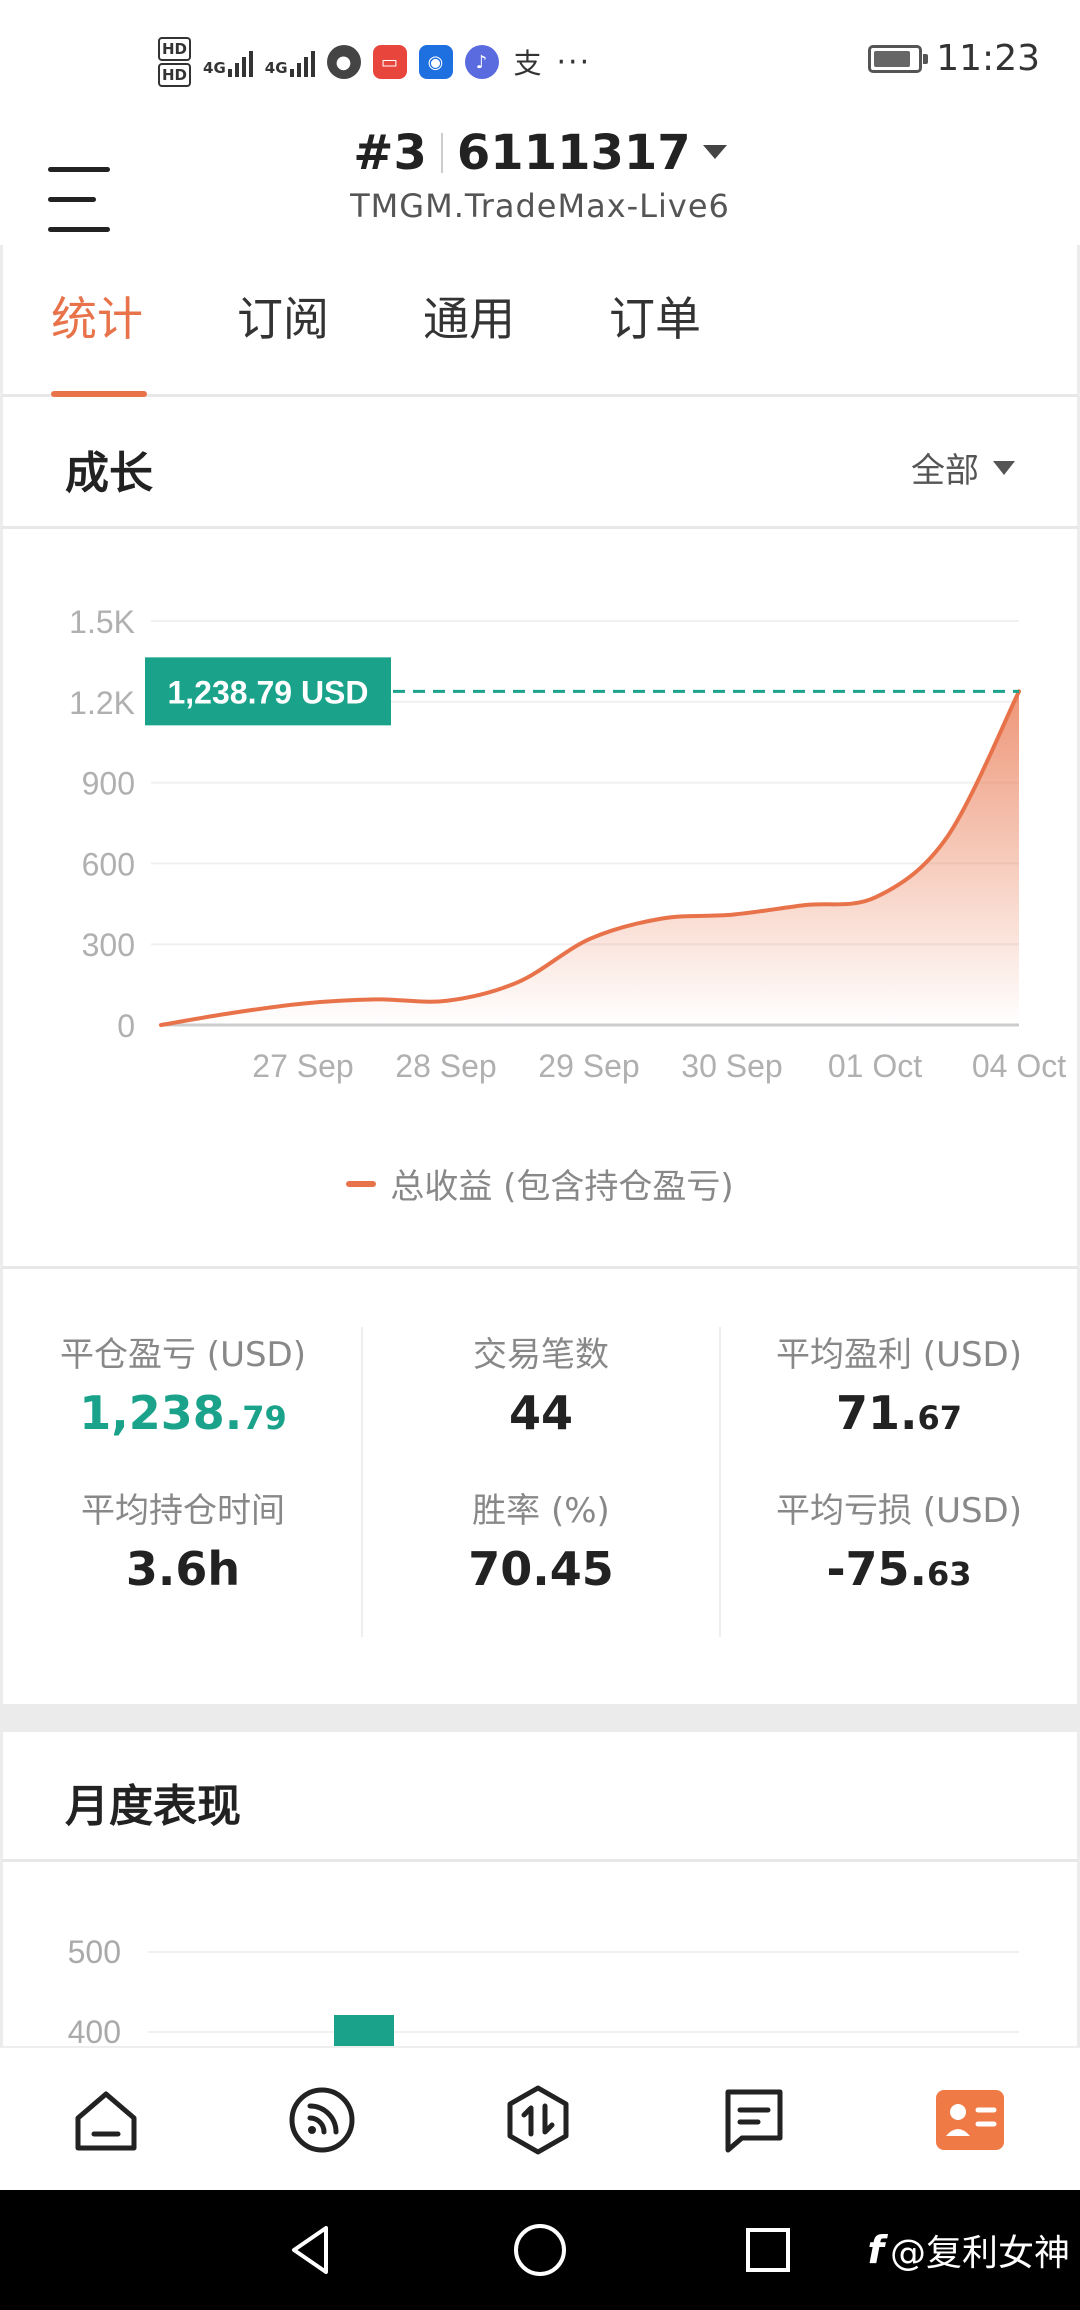  What do you see at coordinates (175, 75) in the screenshot?
I see `hd2-label: HD` at bounding box center [175, 75].